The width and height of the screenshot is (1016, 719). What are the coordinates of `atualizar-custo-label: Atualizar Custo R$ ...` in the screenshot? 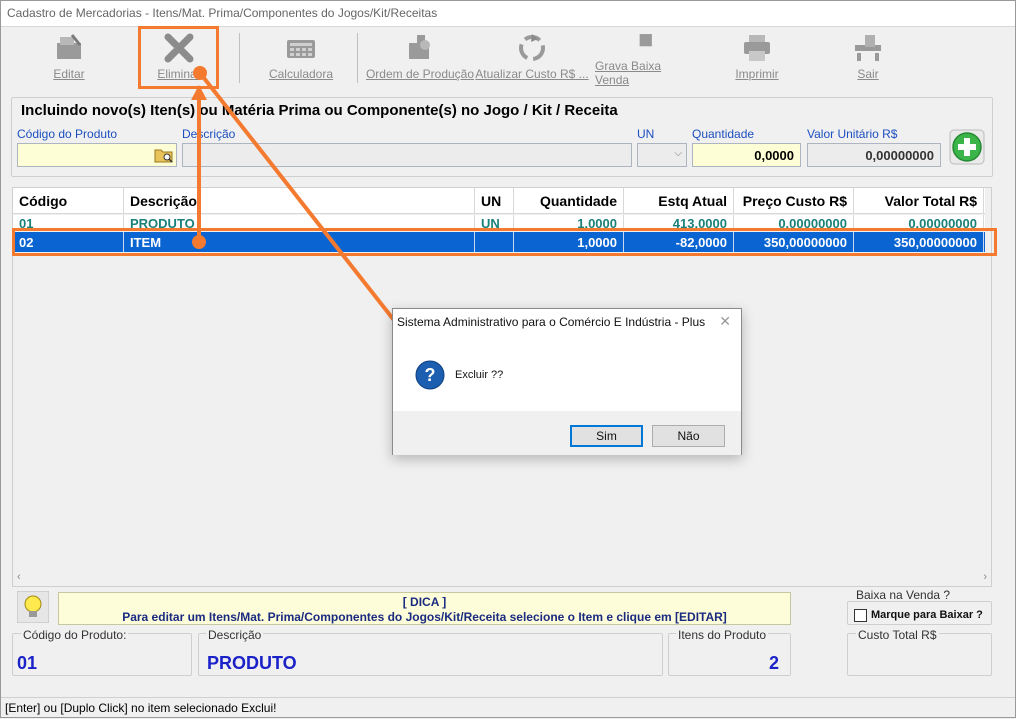 It's located at (532, 74).